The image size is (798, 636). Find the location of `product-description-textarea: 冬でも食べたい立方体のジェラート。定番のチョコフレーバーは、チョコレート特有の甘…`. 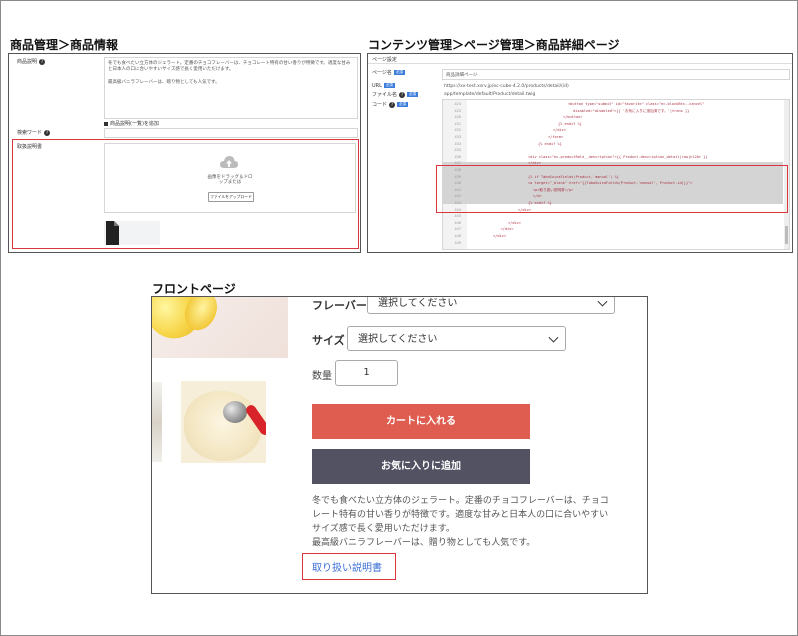

product-description-textarea: 冬でも食べたい立方体のジェラート。定番のチョコフレーバーは、チョコレート特有の甘… is located at coordinates (231, 88).